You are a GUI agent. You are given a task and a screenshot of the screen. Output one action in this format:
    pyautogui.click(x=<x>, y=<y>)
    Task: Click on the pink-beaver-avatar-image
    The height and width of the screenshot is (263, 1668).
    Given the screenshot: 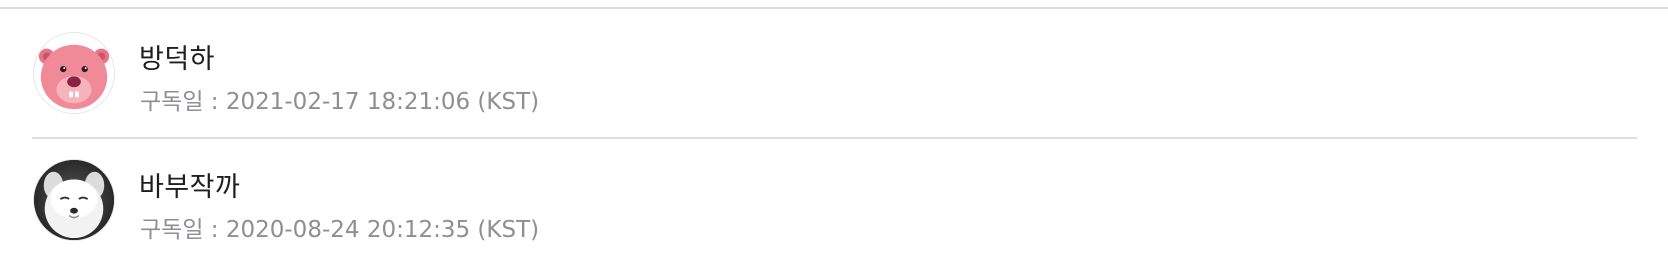 What is the action you would take?
    pyautogui.click(x=74, y=73)
    